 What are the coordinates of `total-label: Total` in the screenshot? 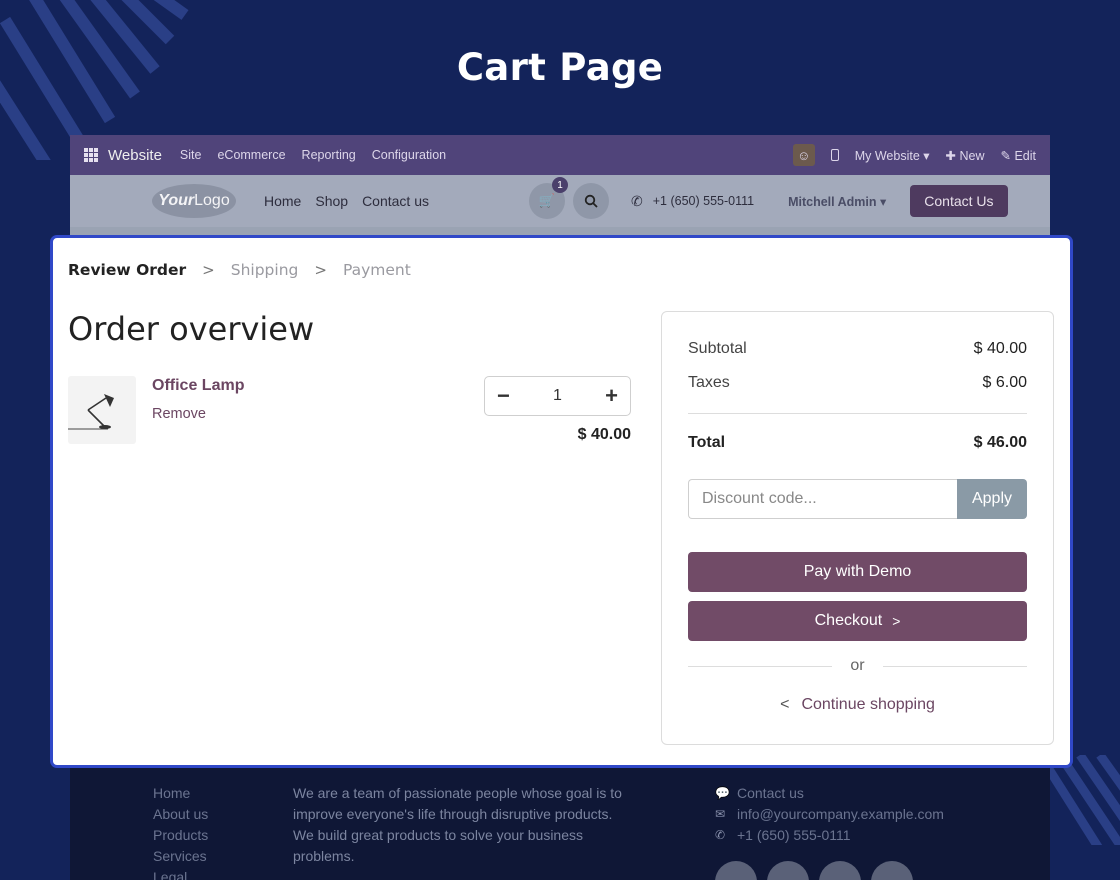 It's located at (707, 442).